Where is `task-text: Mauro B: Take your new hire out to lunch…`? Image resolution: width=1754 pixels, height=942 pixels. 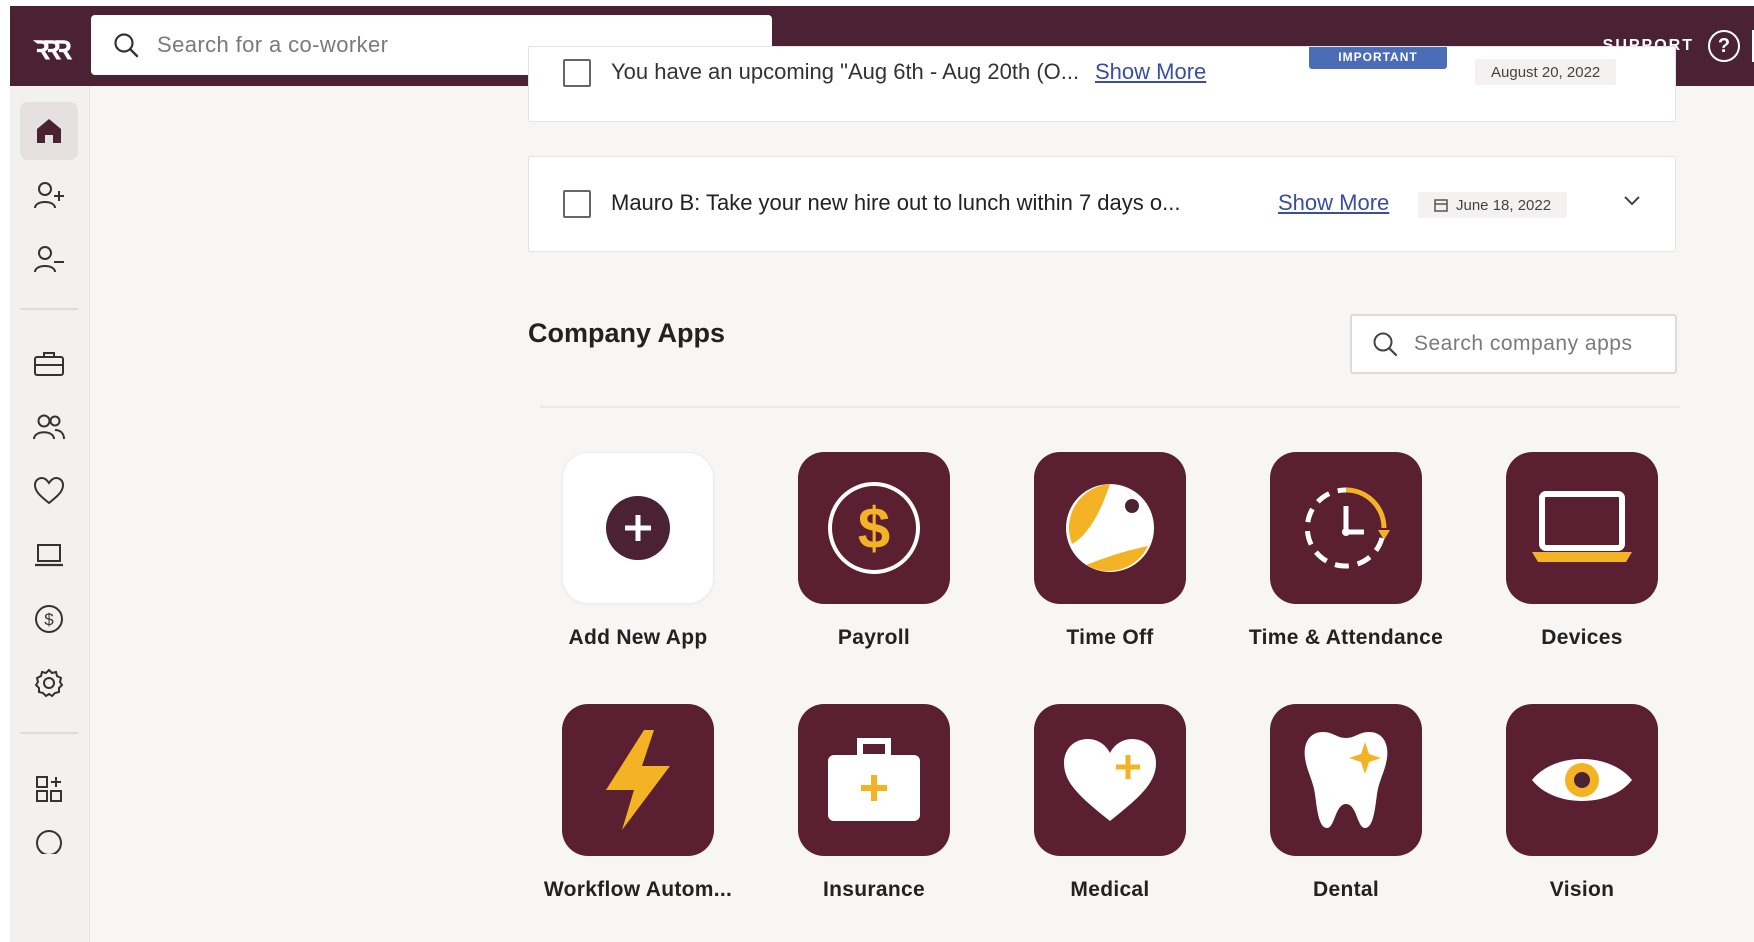
task-text: Mauro B: Take your new hire out to lunch… is located at coordinates (896, 202).